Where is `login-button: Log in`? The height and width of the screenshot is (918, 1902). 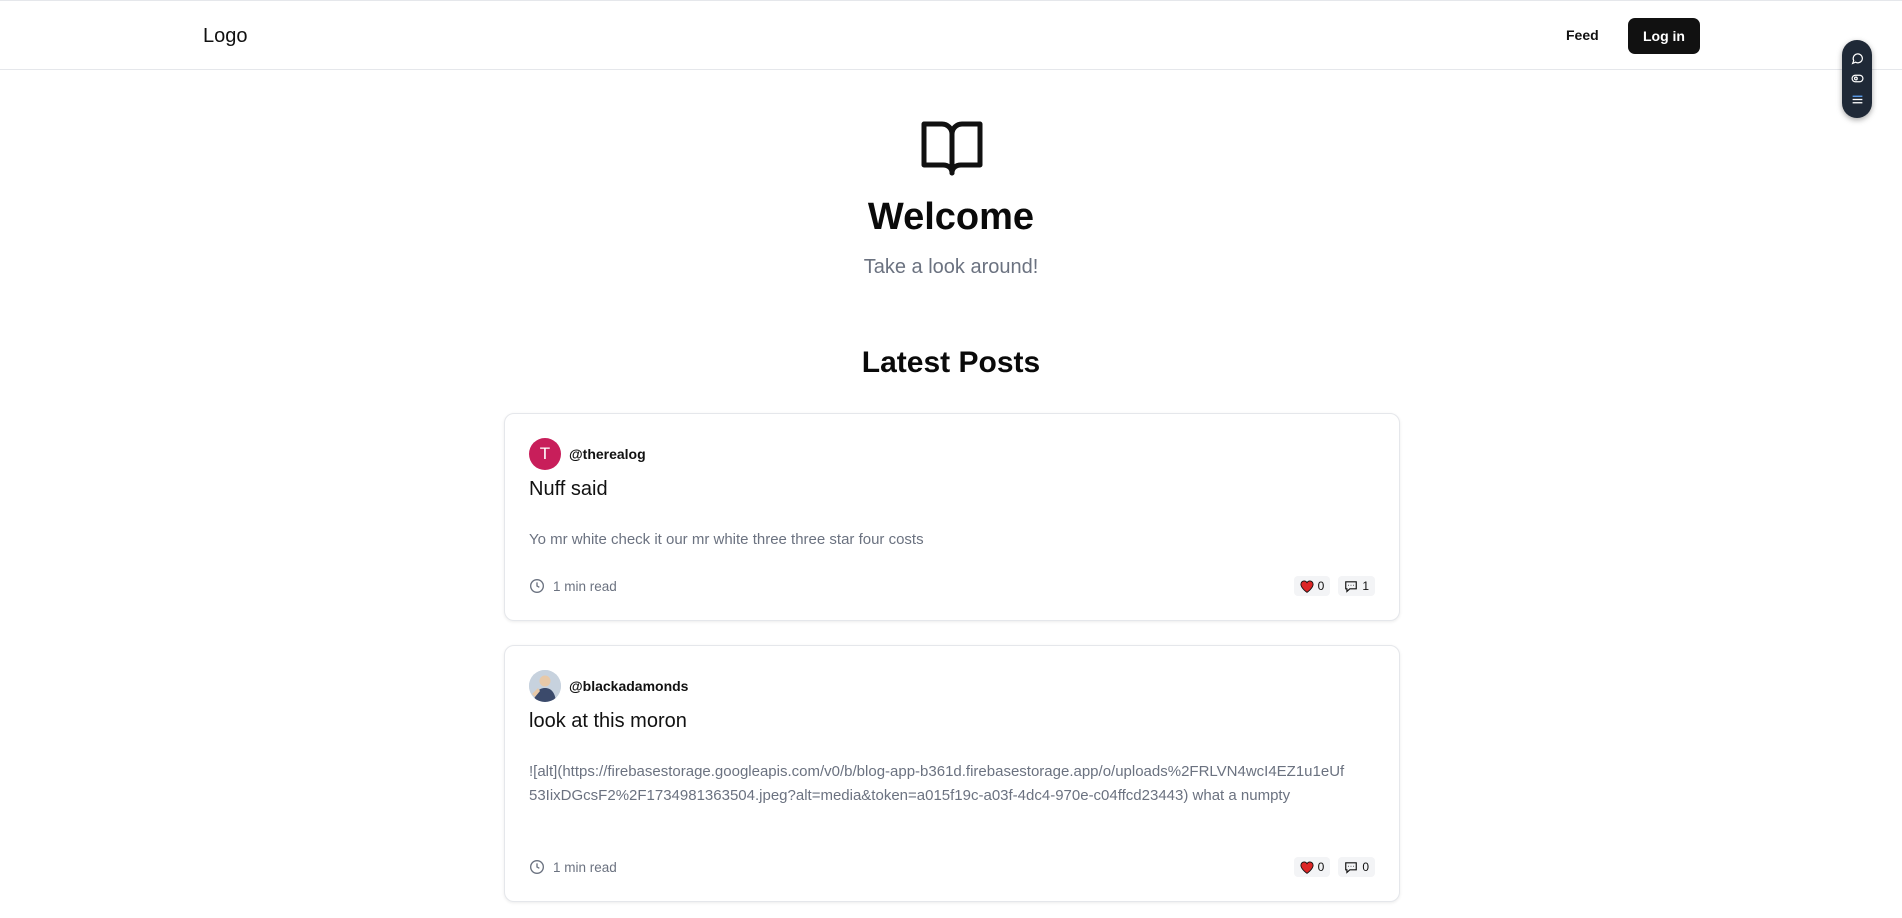
login-button: Log in is located at coordinates (1664, 36).